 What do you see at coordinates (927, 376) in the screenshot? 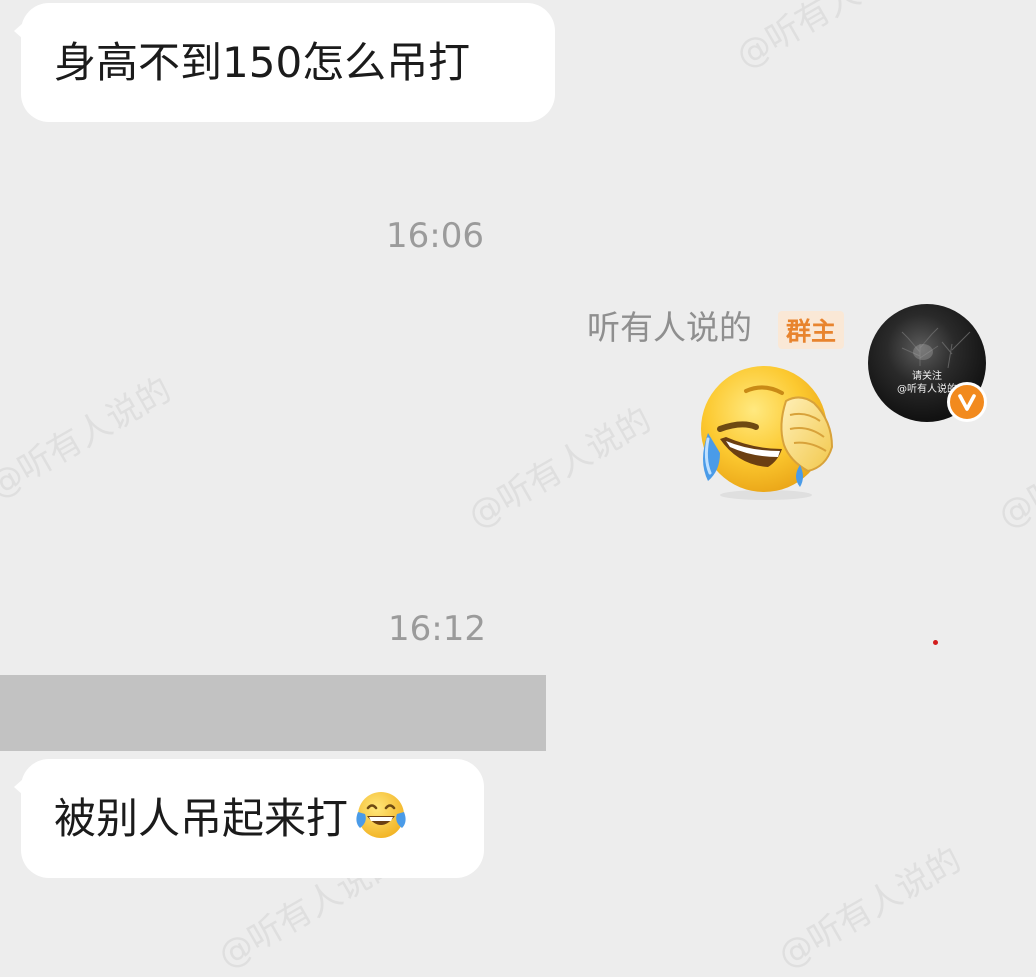
I see `avatar-caption: 请关注` at bounding box center [927, 376].